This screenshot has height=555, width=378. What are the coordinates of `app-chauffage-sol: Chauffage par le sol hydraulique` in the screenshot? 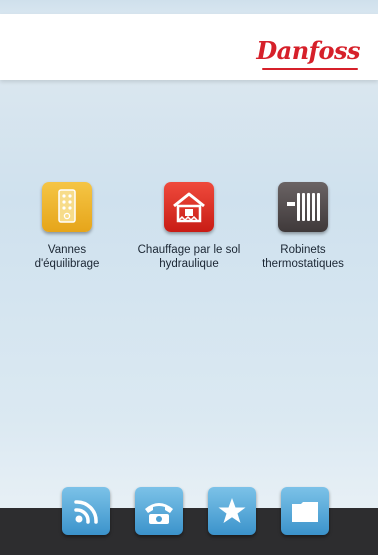 It's located at (189, 226).